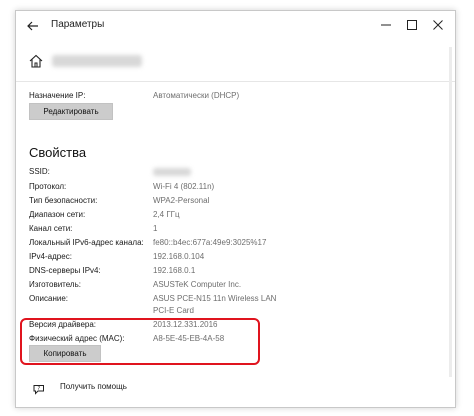  I want to click on property-label: Тип безопасности:, so click(63, 200).